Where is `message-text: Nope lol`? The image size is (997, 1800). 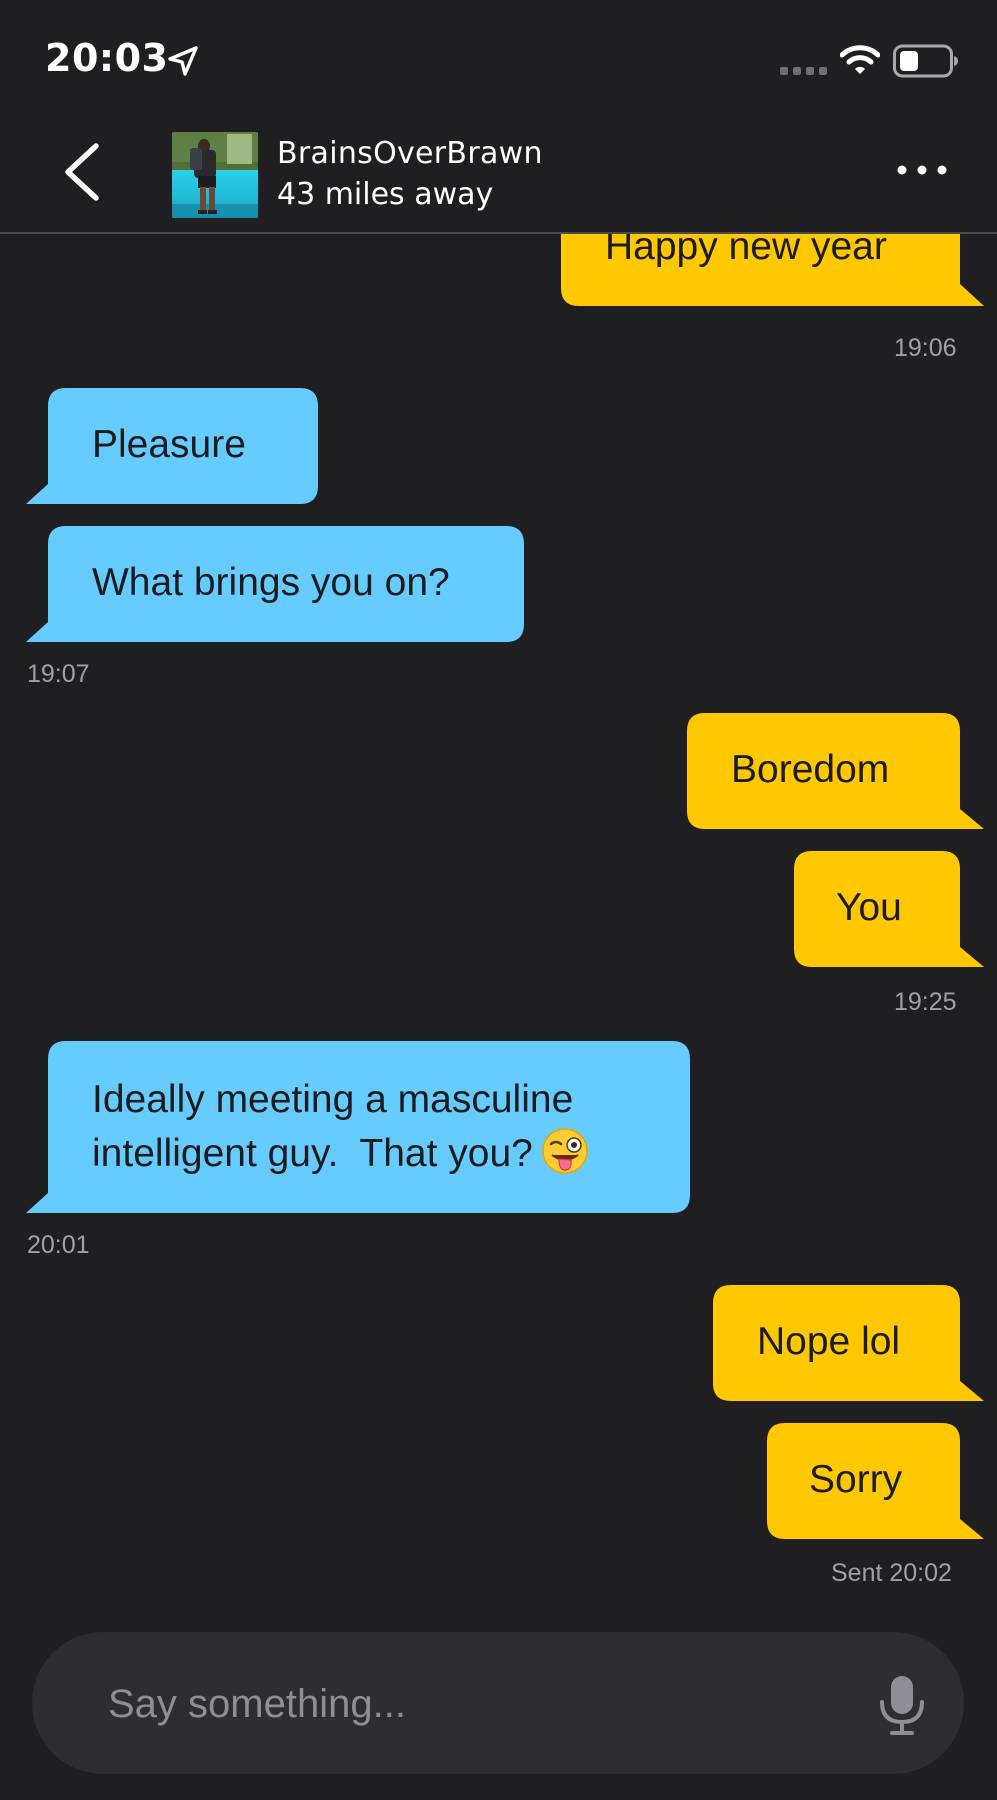 message-text: Nope lol is located at coordinates (829, 1341).